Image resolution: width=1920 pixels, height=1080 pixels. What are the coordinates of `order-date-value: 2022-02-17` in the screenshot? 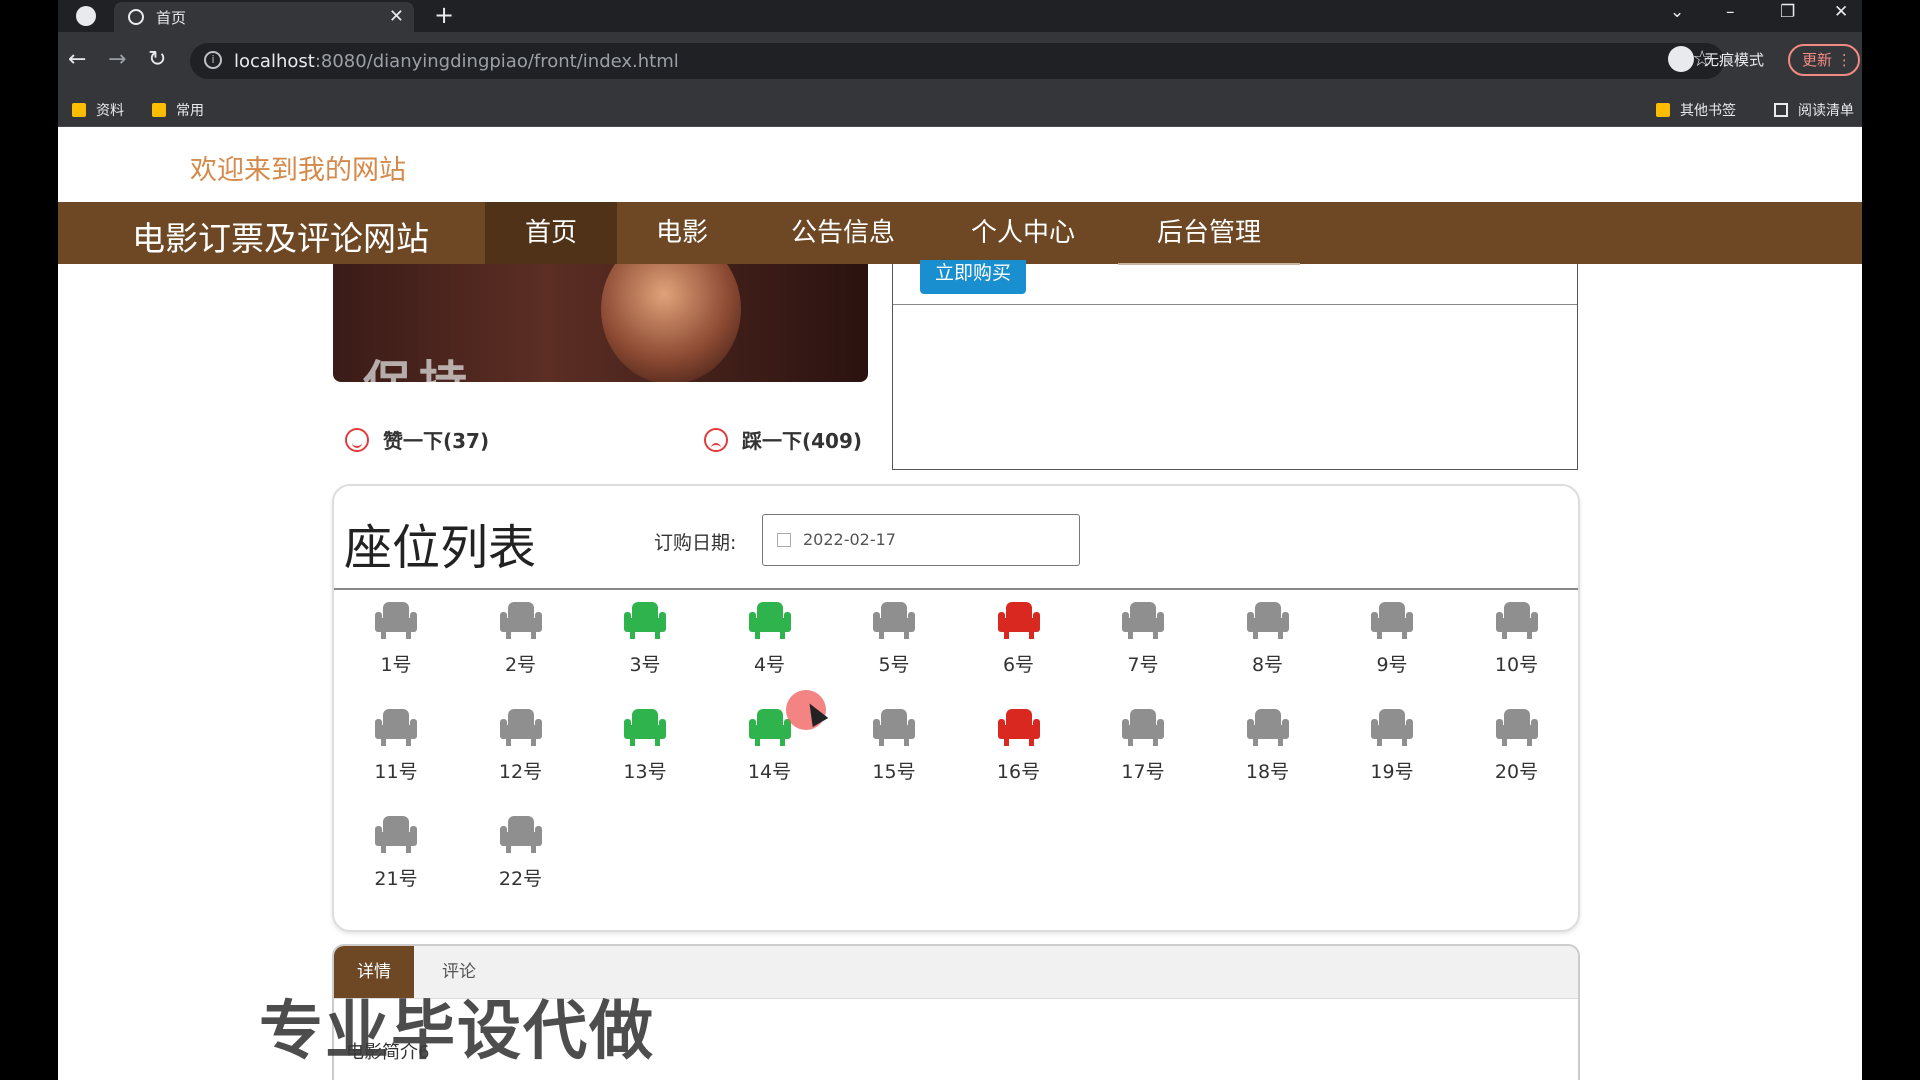 It's located at (849, 539).